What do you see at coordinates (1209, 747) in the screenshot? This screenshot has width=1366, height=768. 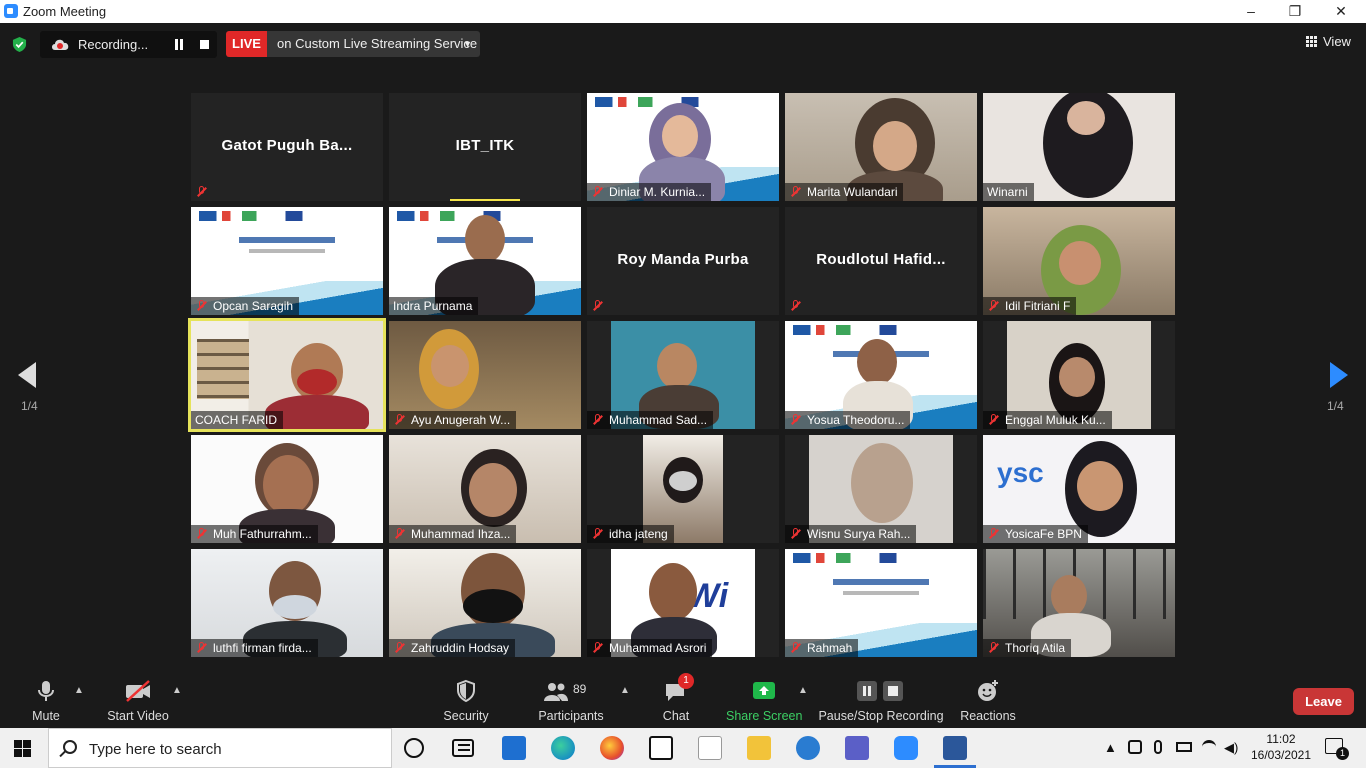 I see `wifi-icon` at bounding box center [1209, 747].